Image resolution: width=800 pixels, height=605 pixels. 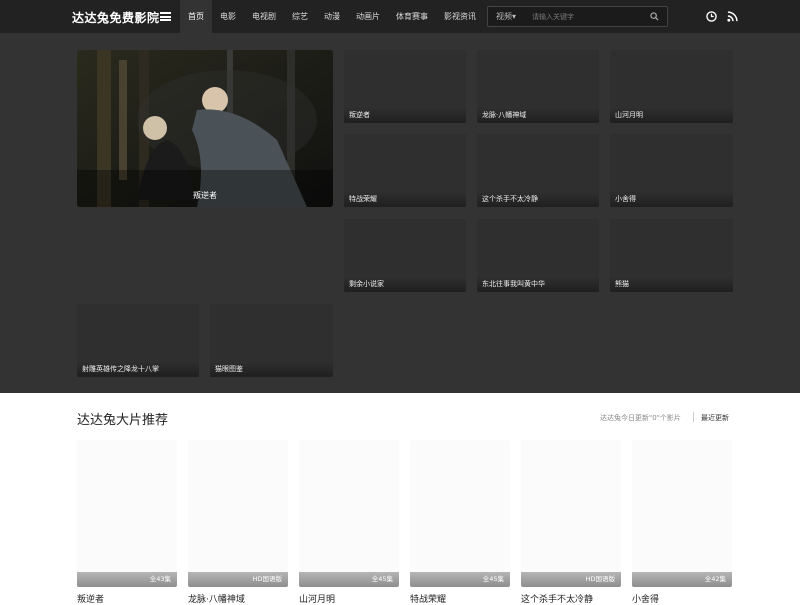 I want to click on divider, so click(x=693, y=417).